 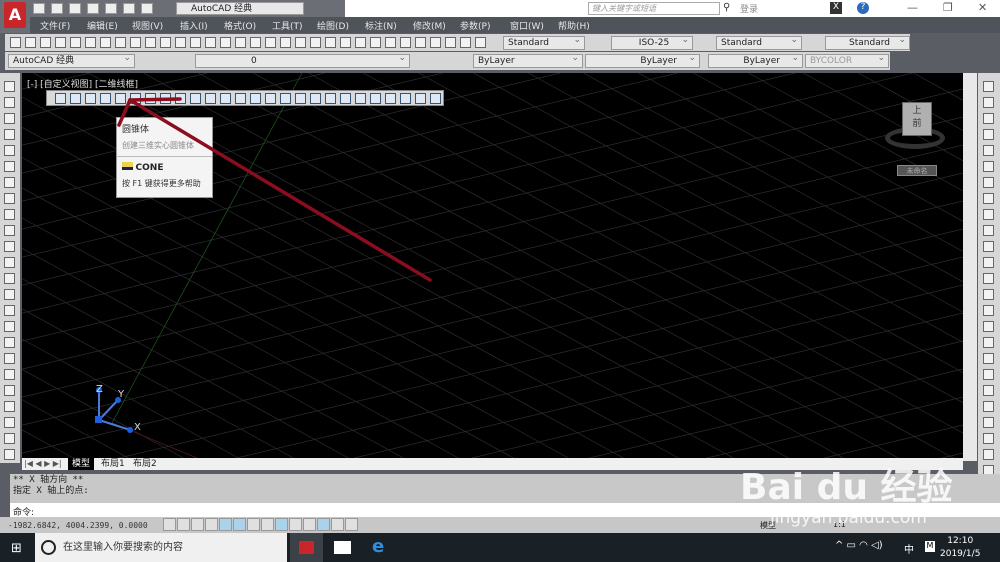 What do you see at coordinates (240, 25) in the screenshot?
I see `menu-item: 格式(O)` at bounding box center [240, 25].